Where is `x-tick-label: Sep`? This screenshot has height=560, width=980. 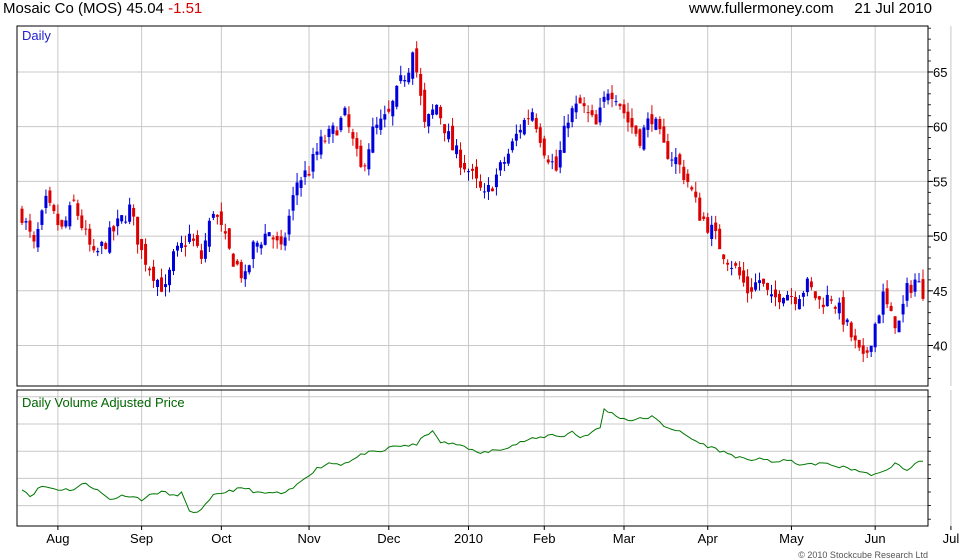
x-tick-label: Sep is located at coordinates (141, 538).